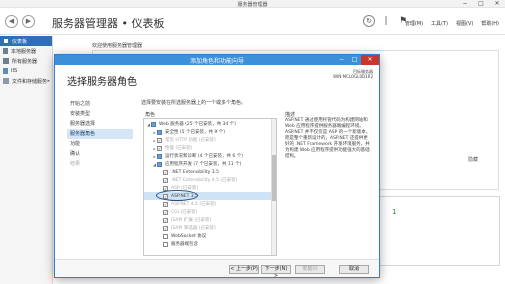  I want to click on role-label: ISAPI 扩展 (已安装), so click(191, 220).